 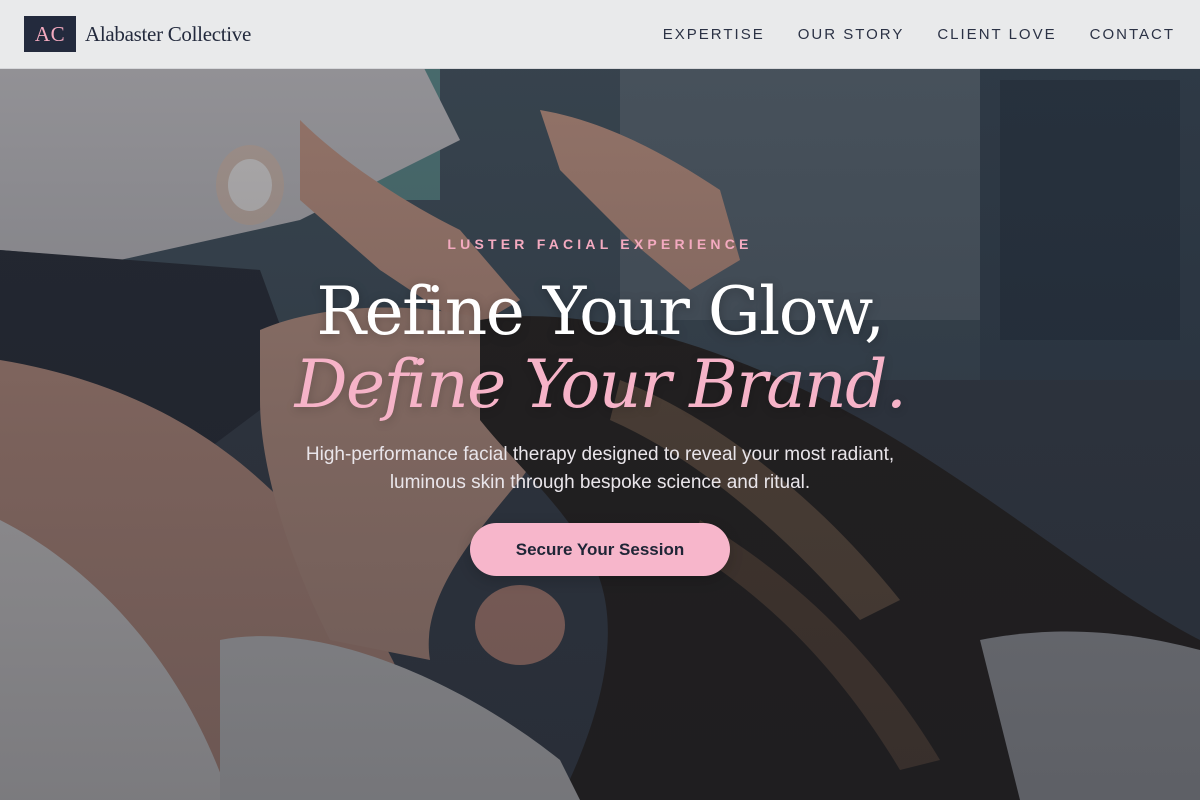 I want to click on hero-headline-line-2: Define Your Brand., so click(x=600, y=384).